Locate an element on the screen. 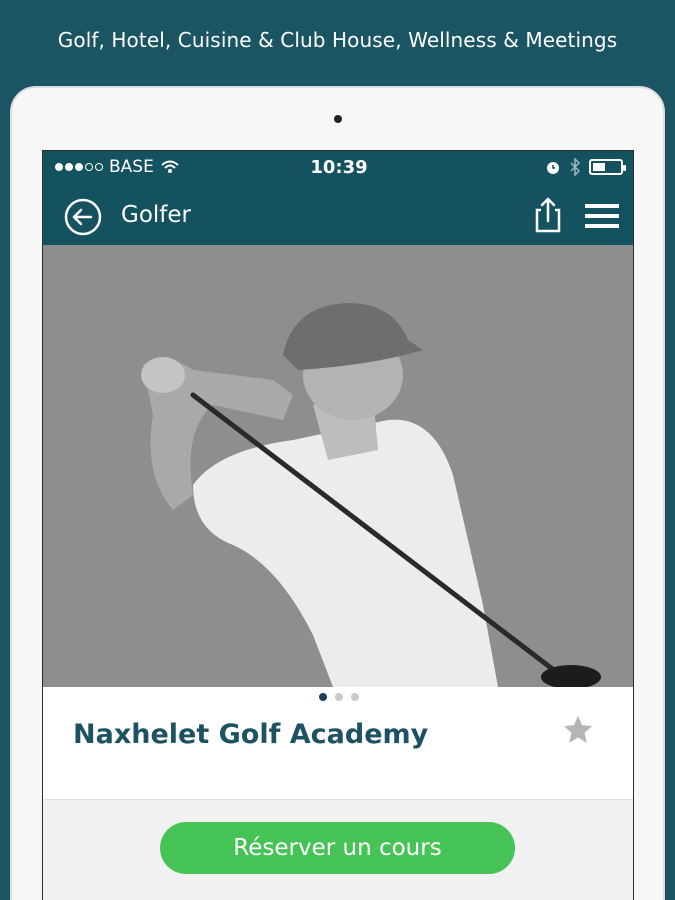 The height and width of the screenshot is (900, 675). battery-icon is located at coordinates (607, 167).